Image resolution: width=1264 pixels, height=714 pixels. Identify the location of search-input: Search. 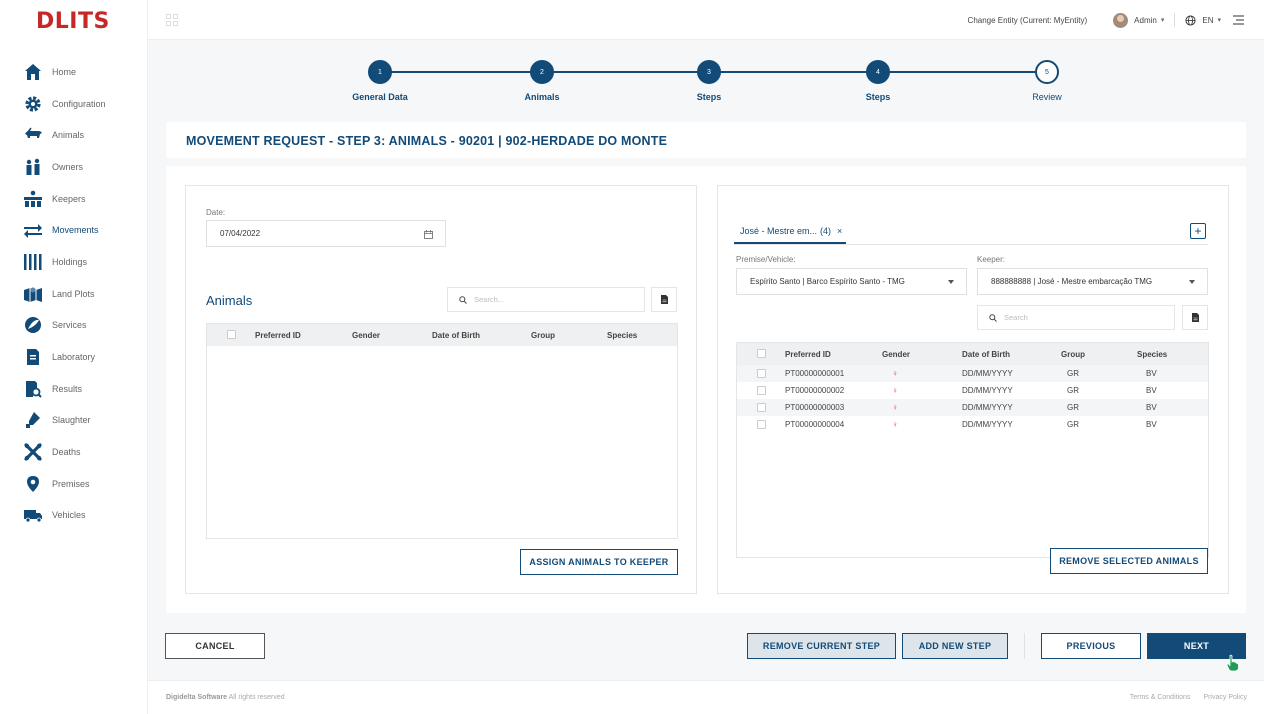
(1076, 317).